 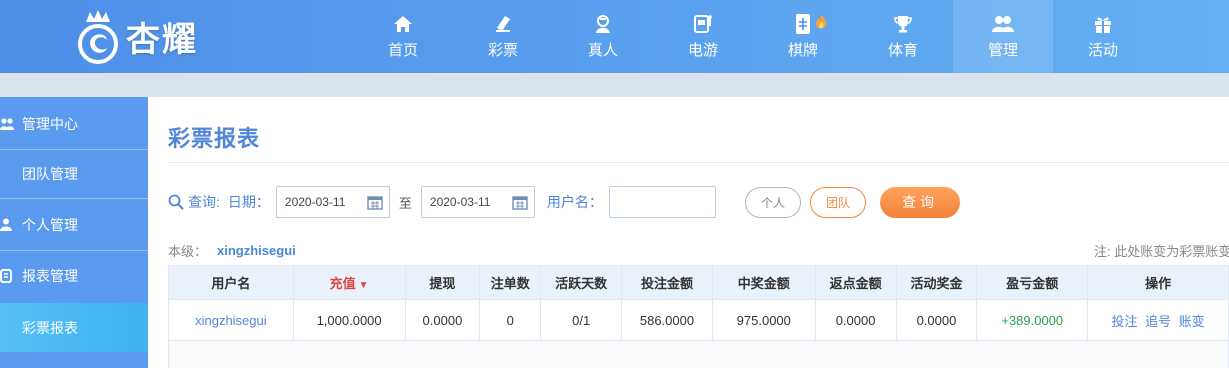 What do you see at coordinates (855, 282) in the screenshot?
I see `col-rebate: 返点金额` at bounding box center [855, 282].